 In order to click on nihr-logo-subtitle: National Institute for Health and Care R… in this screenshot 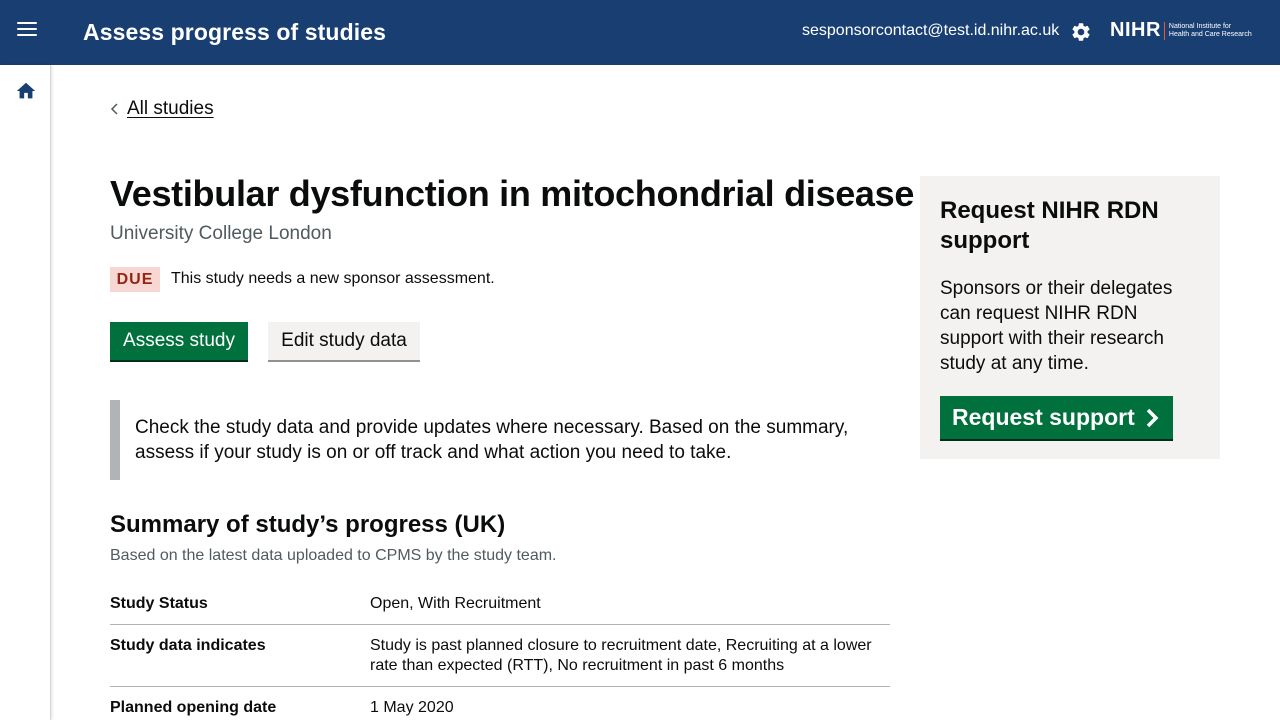, I will do `click(1210, 31)`.